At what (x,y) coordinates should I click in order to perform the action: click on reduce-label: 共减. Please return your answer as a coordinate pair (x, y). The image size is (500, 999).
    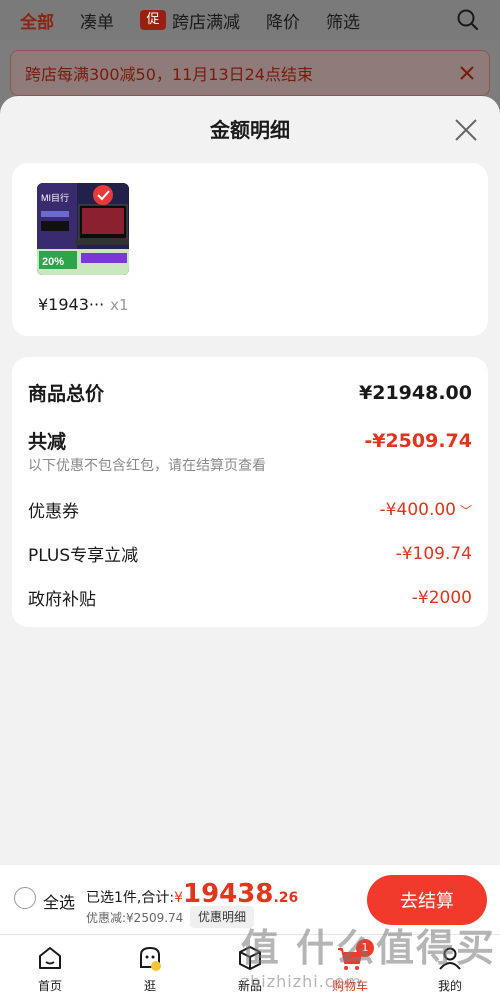
    Looking at the image, I should click on (47, 442).